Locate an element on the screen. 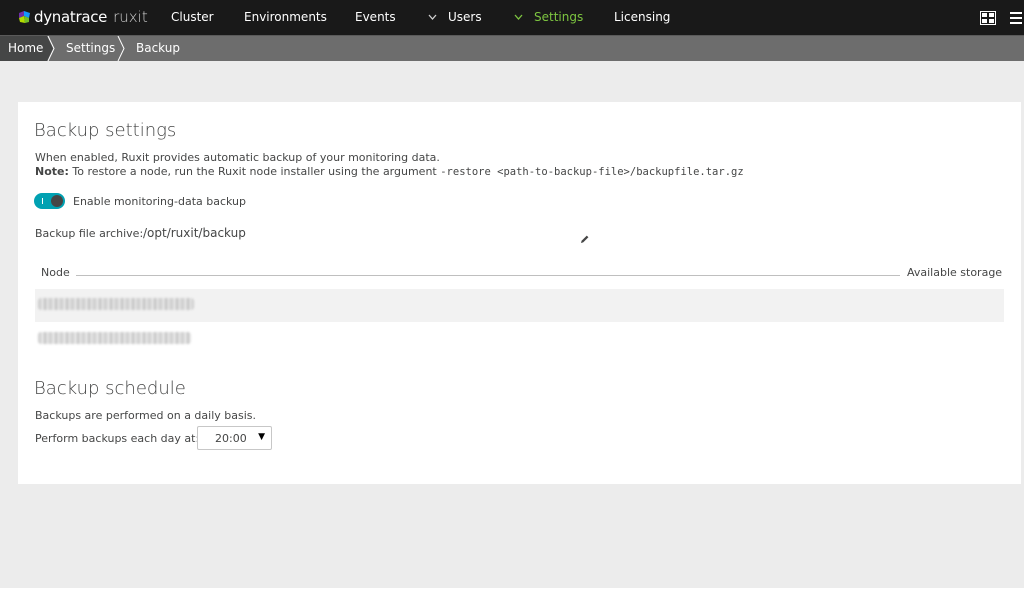  page-footer is located at coordinates (512, 599).